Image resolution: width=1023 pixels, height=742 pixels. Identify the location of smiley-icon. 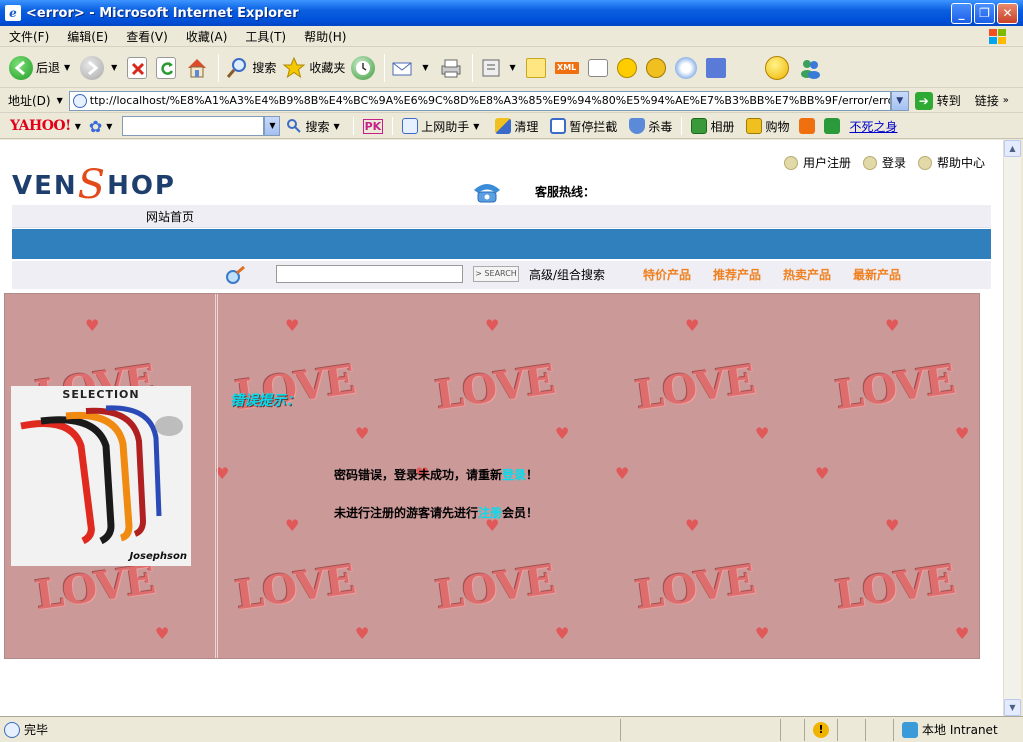
(626, 67).